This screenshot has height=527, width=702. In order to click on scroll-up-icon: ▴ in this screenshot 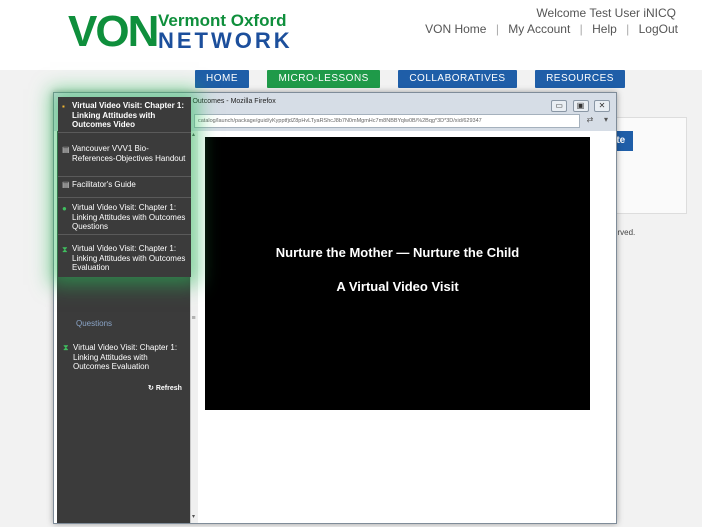, I will do `click(193, 135)`.